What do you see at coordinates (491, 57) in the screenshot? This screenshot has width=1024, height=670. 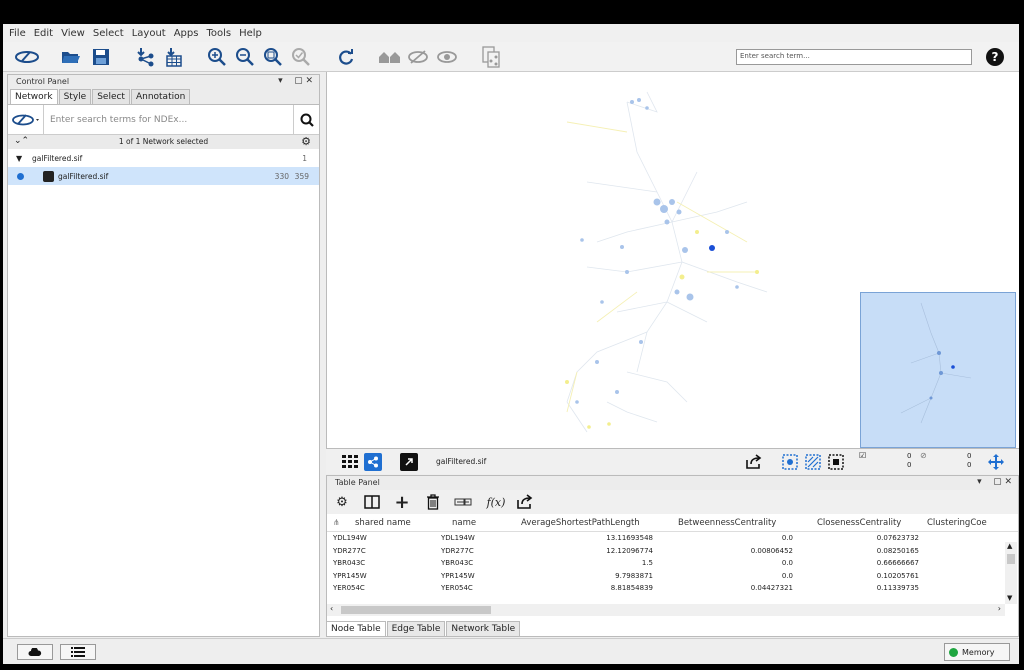 I see `new-network-from-selection-icon` at bounding box center [491, 57].